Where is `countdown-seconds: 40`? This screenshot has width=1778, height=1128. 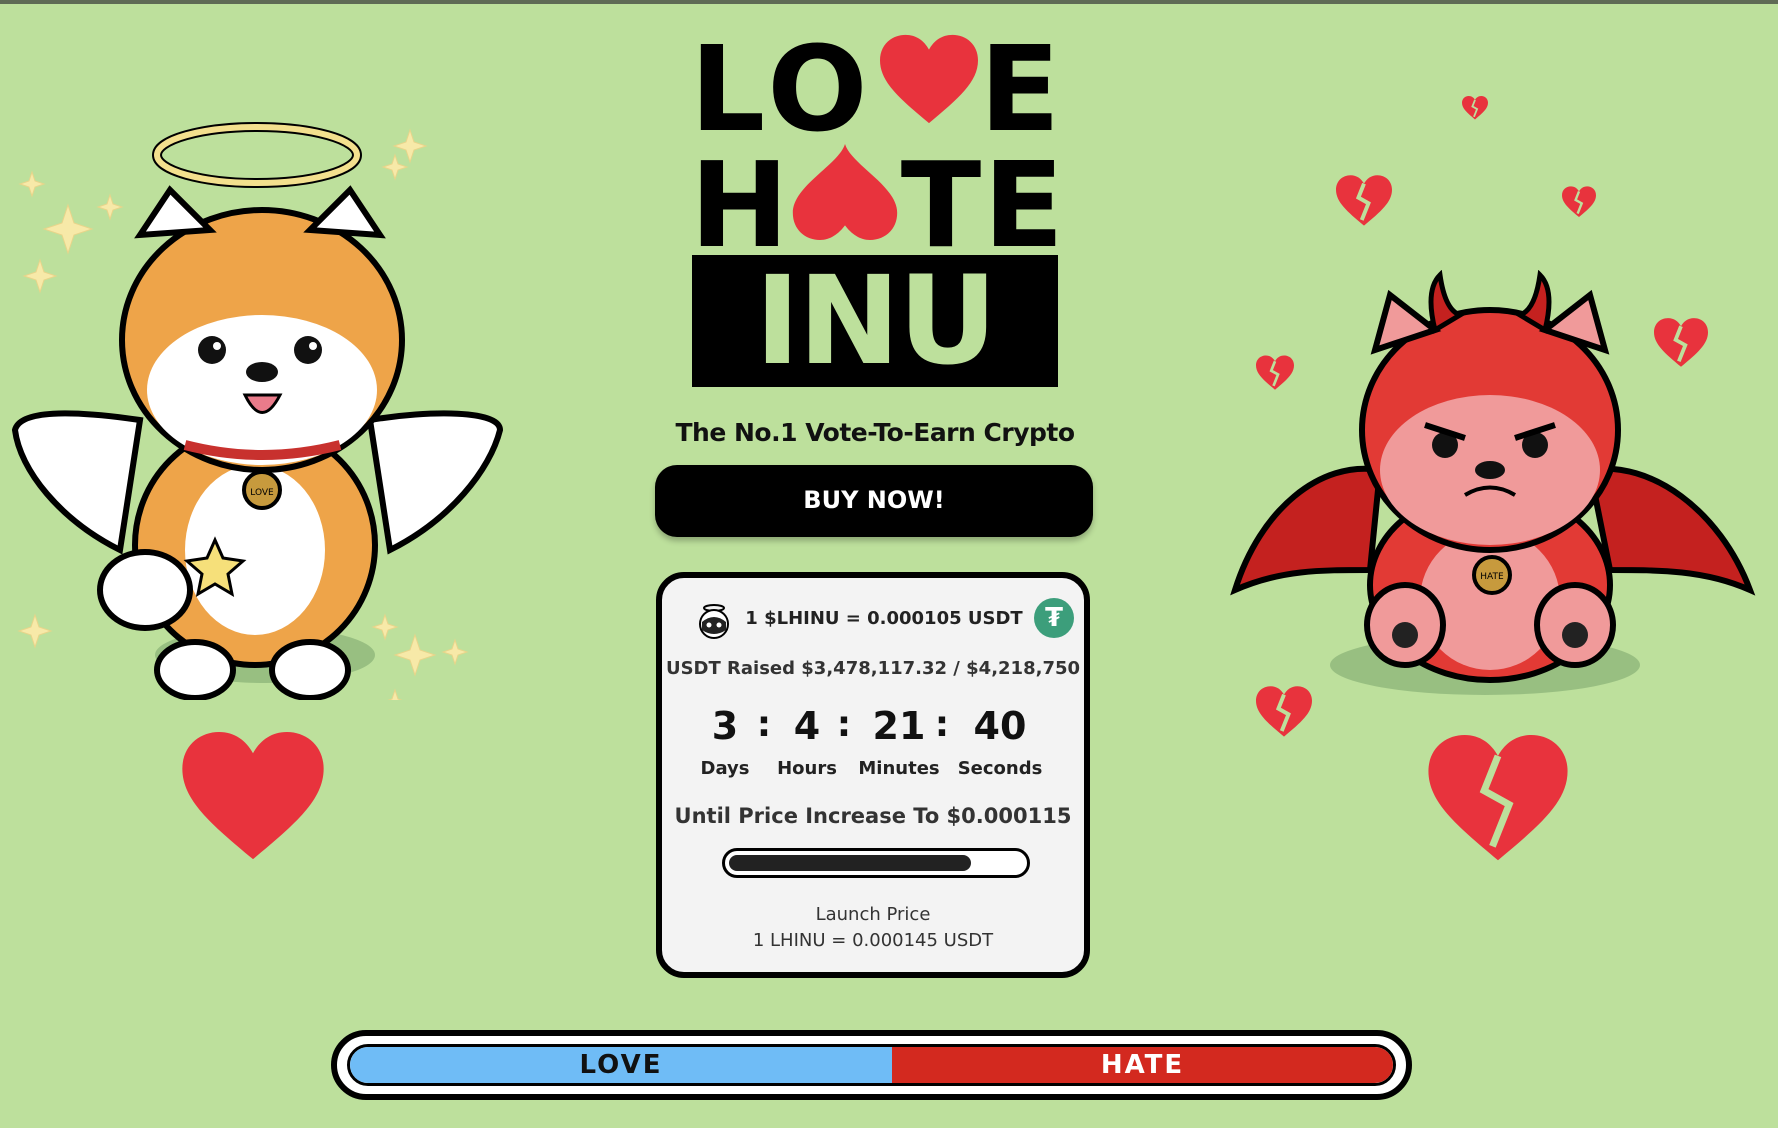
countdown-seconds: 40 is located at coordinates (1000, 726).